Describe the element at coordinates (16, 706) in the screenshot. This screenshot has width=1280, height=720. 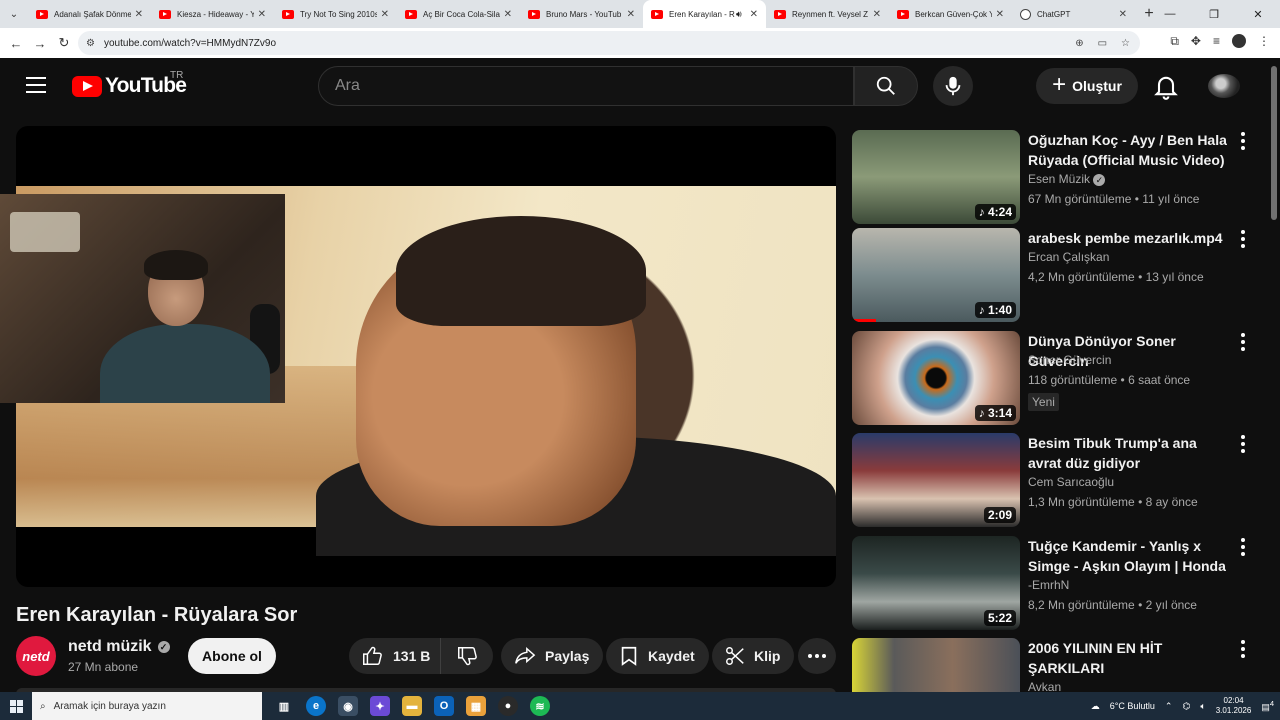
I see `windows-start-icon` at that location.